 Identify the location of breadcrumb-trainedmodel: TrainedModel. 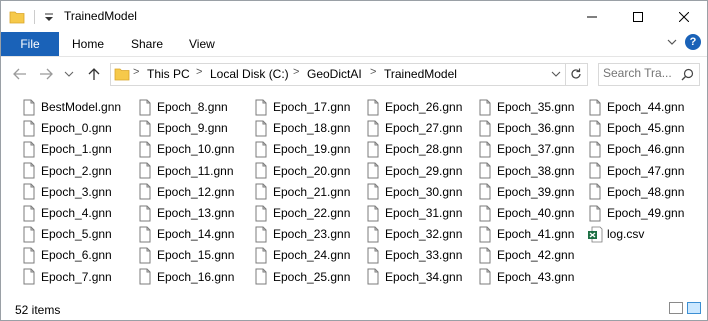
(420, 74).